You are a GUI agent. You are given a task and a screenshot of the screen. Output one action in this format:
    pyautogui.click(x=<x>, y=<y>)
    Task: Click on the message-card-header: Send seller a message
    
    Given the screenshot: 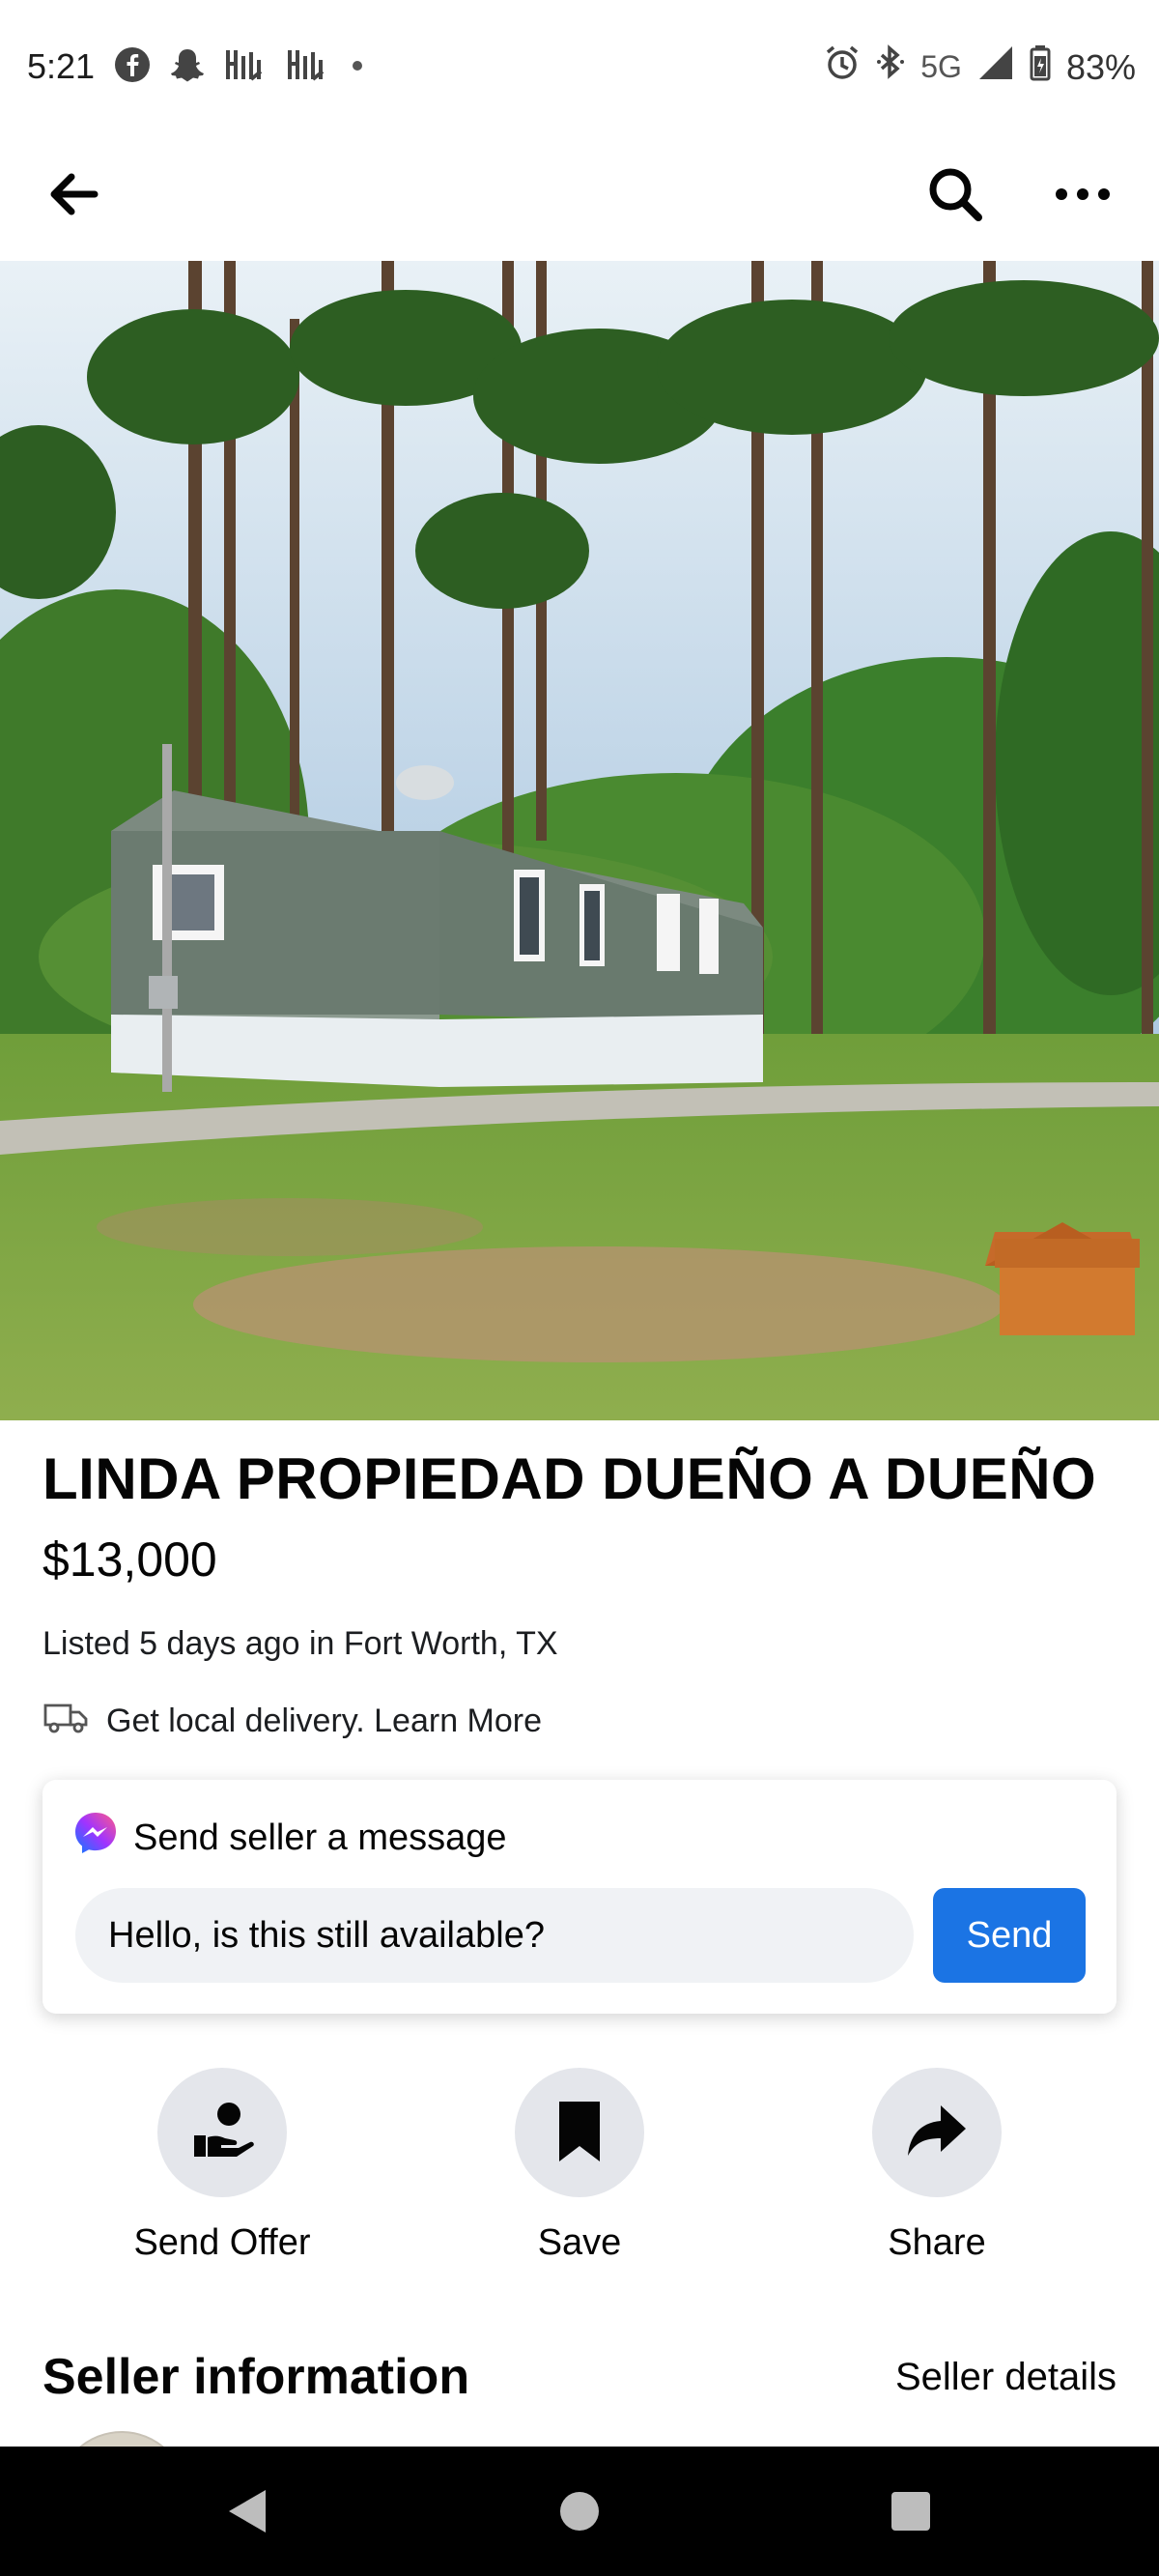 What is the action you would take?
    pyautogui.click(x=290, y=1838)
    